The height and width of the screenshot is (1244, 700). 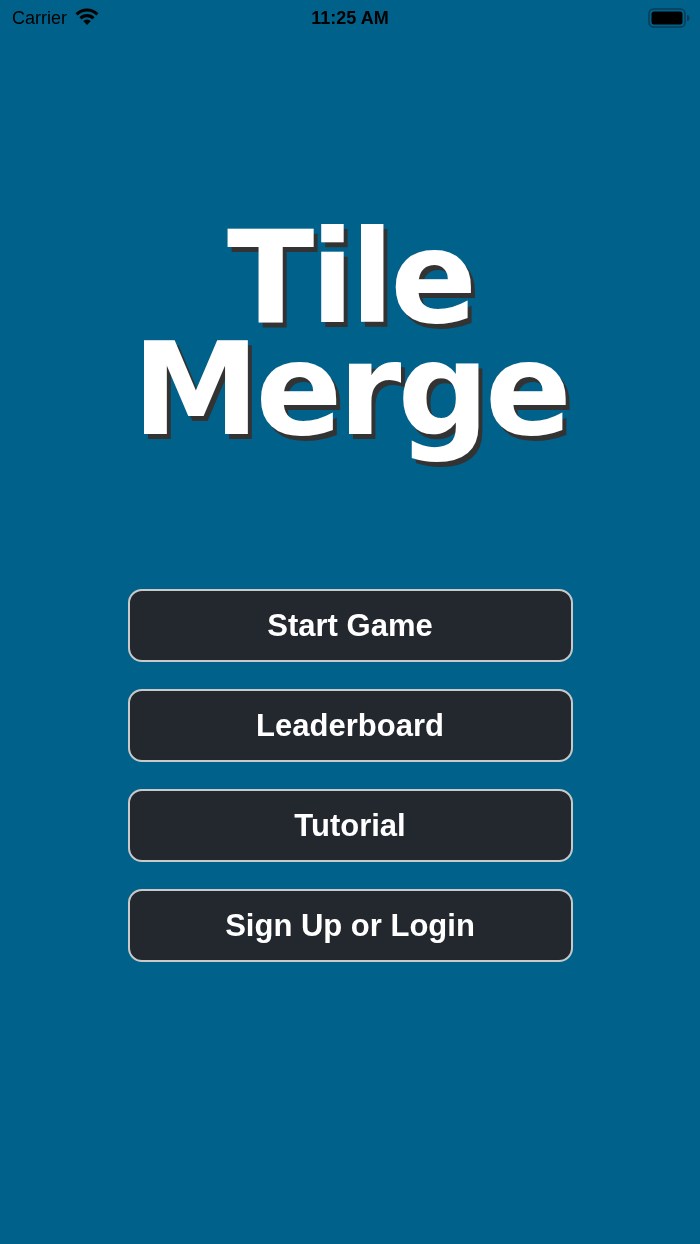 What do you see at coordinates (350, 625) in the screenshot?
I see `menu-button: Start Game` at bounding box center [350, 625].